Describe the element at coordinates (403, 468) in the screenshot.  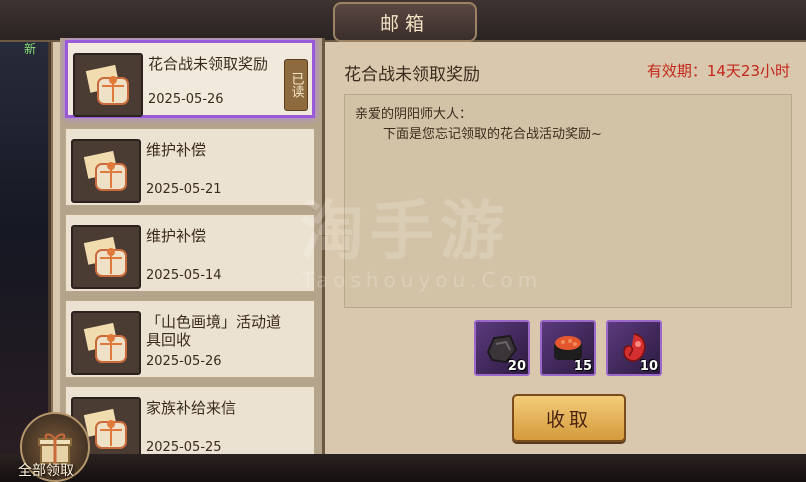
I see `bottom-bar` at that location.